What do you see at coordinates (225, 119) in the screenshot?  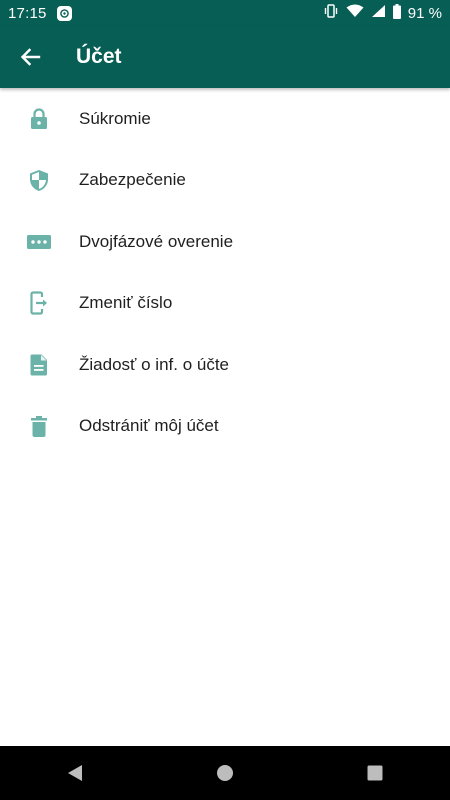 I see `menu-item-privacy: Súkromie` at bounding box center [225, 119].